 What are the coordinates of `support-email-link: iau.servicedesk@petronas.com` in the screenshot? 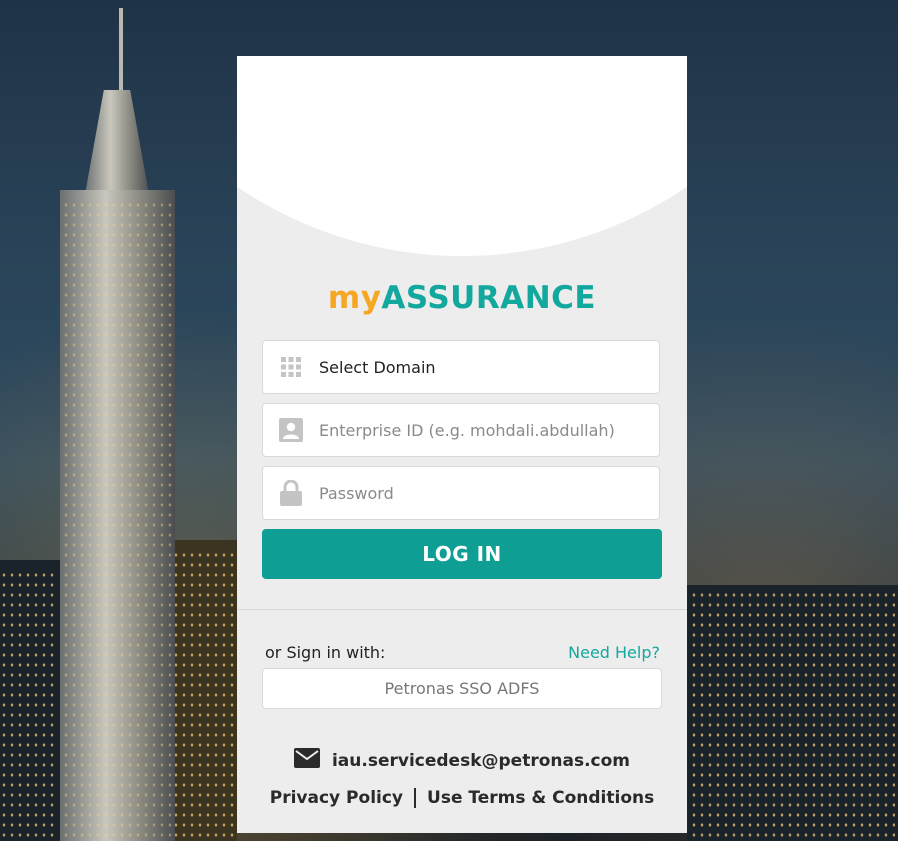 It's located at (481, 761).